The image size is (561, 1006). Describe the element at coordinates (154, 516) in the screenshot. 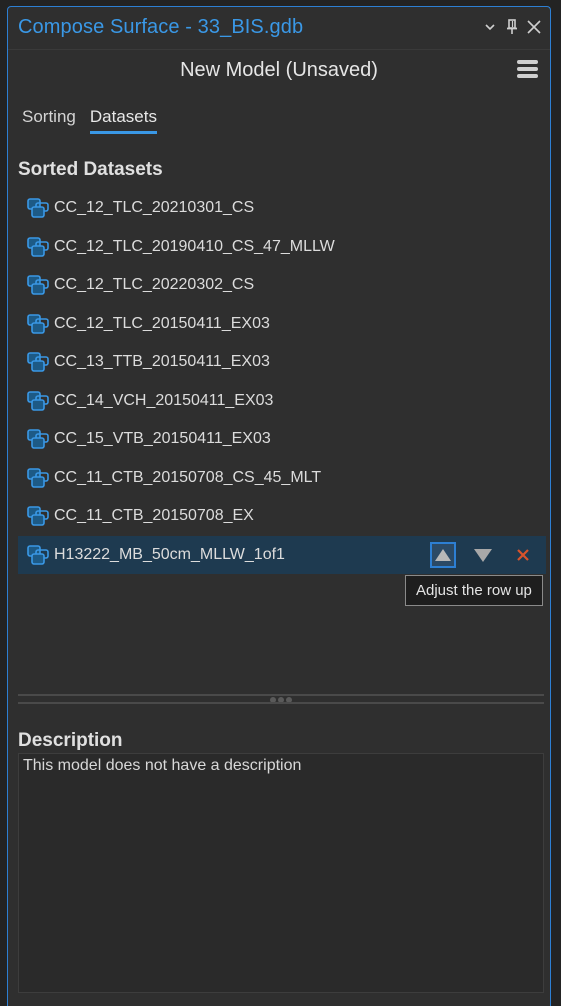

I see `dataset-label: CC_11_CTB_20150708_EX` at that location.